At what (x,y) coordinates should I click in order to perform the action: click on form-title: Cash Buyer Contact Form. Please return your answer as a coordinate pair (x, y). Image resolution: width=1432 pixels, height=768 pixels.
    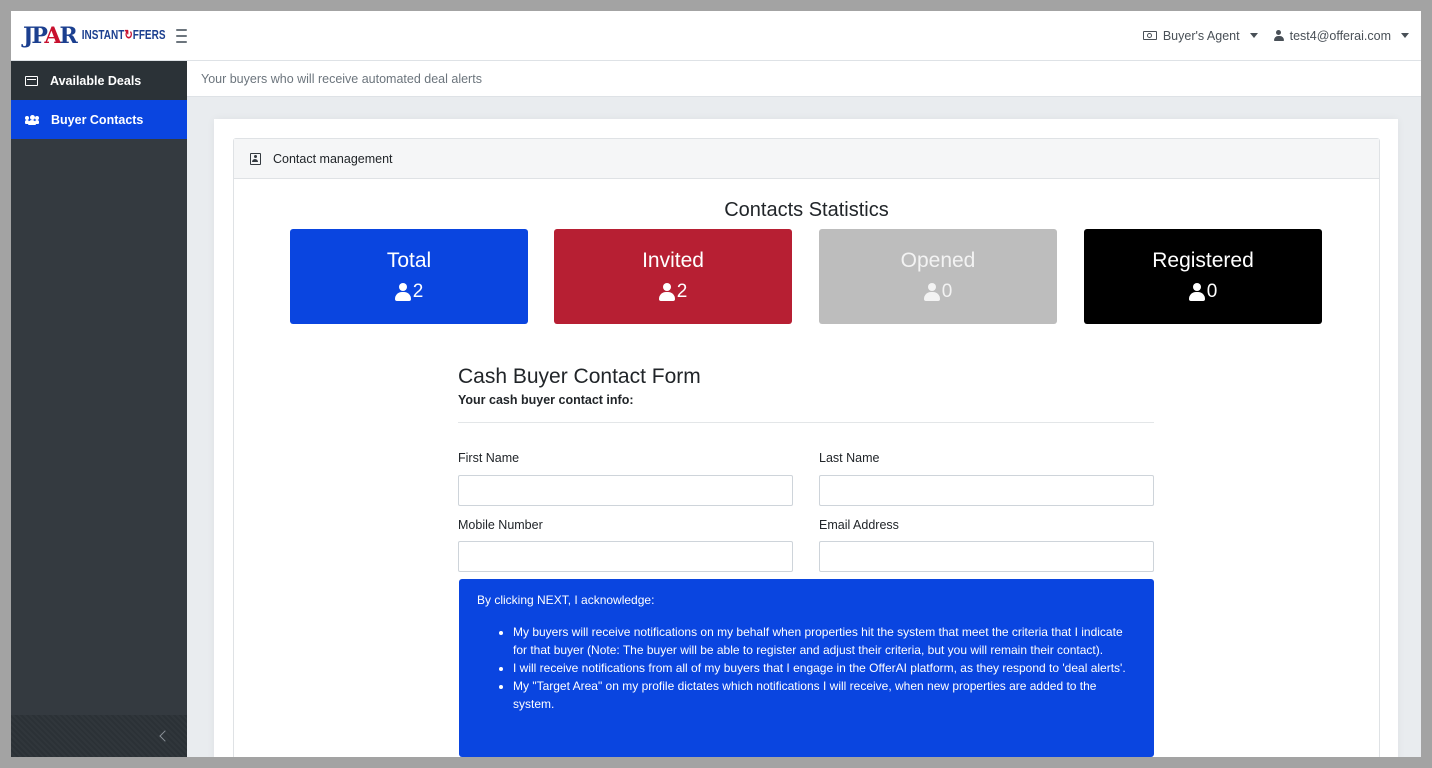
    Looking at the image, I should click on (579, 376).